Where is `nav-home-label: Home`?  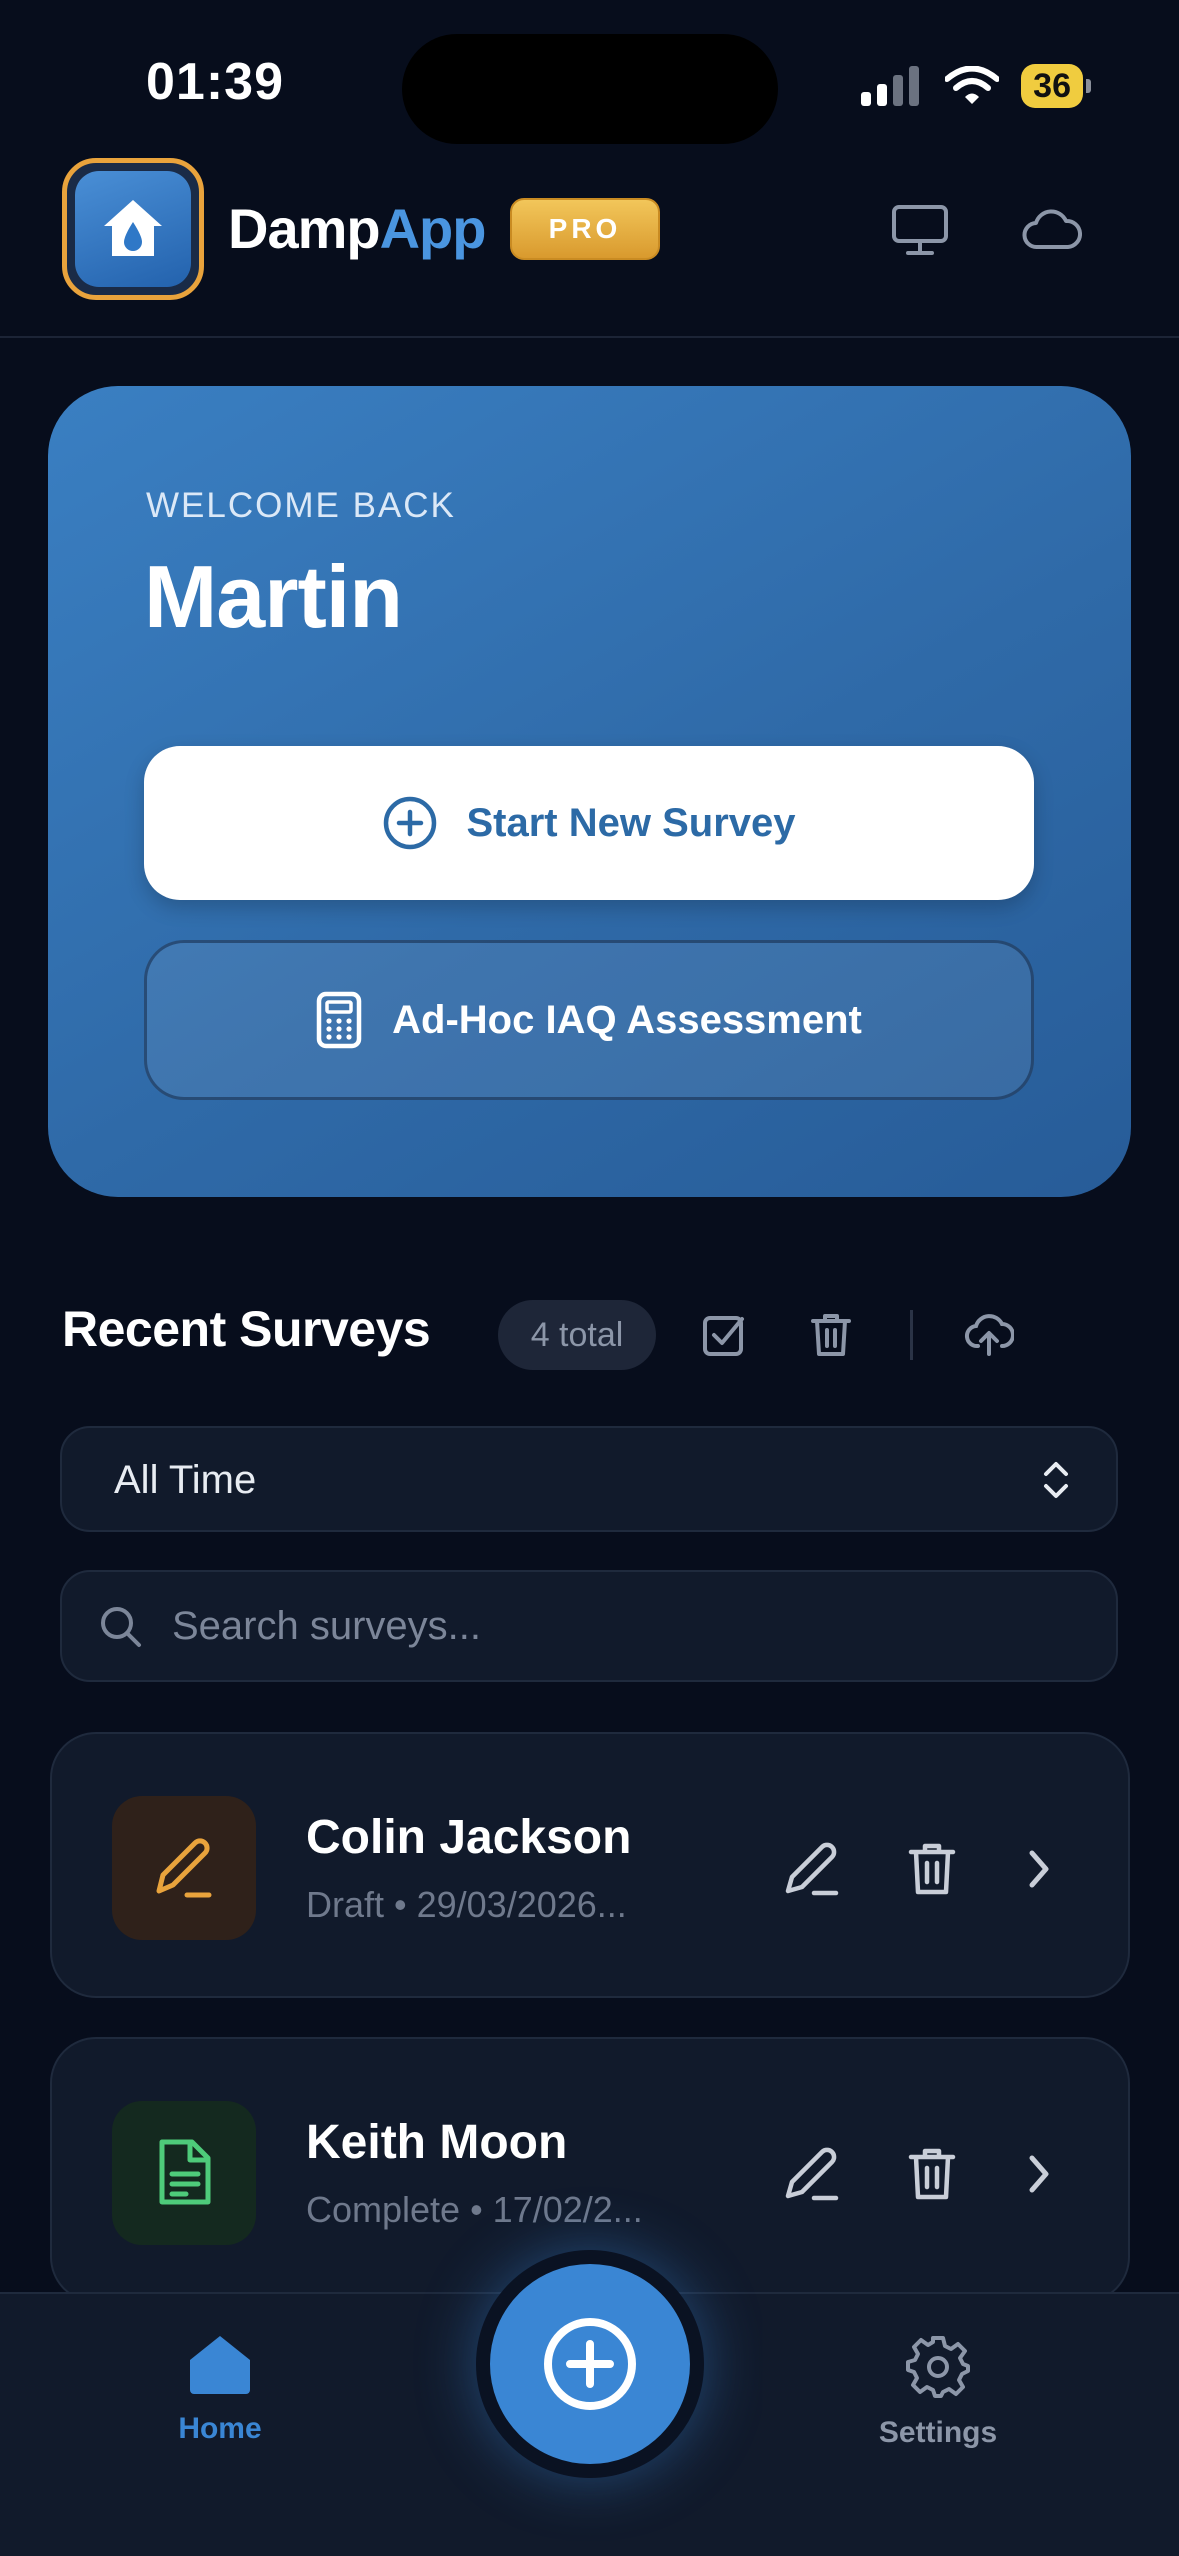
nav-home-label: Home is located at coordinates (220, 2428).